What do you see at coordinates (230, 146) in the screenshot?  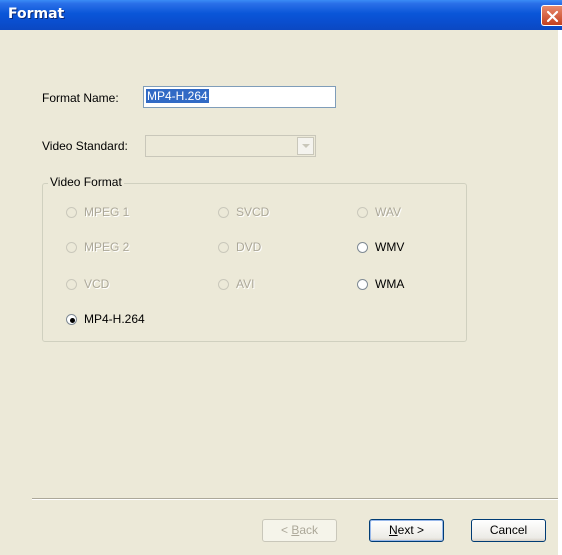 I see `video-standard-select` at bounding box center [230, 146].